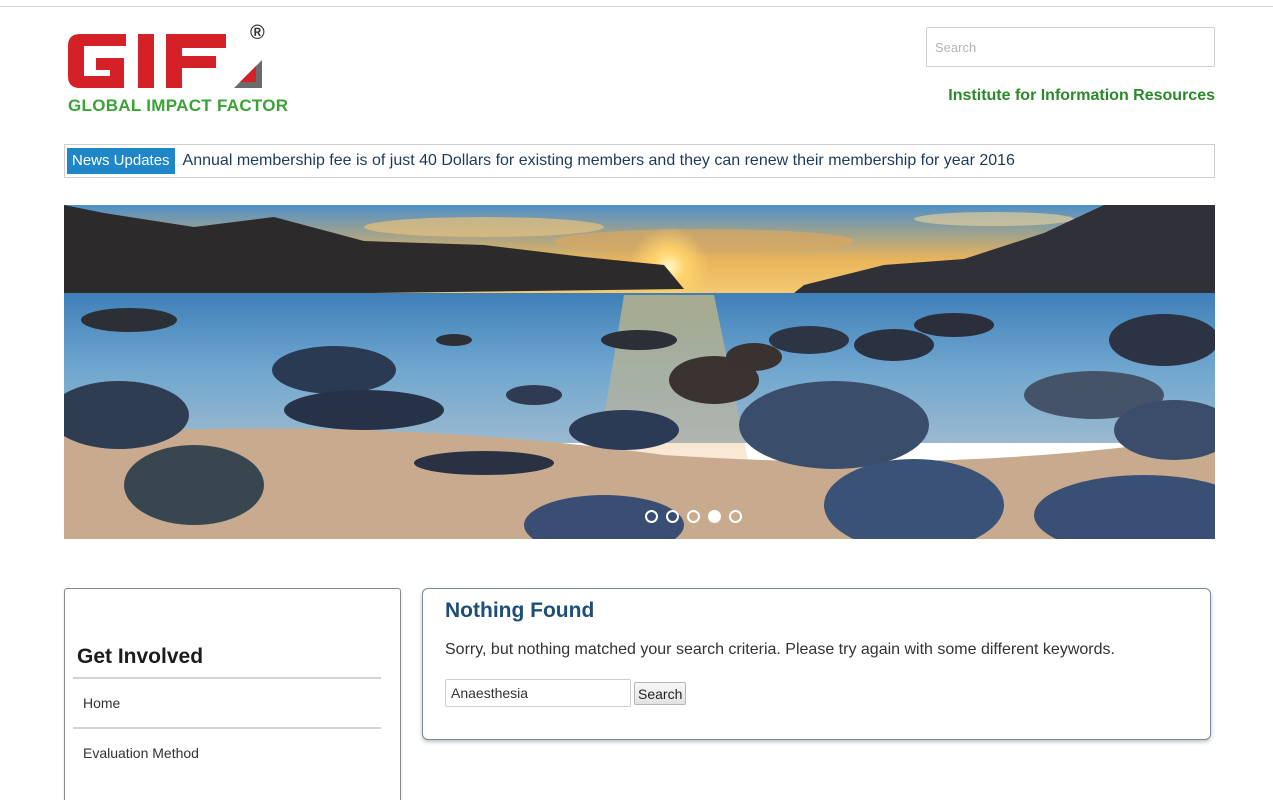 Image resolution: width=1273 pixels, height=800 pixels. Describe the element at coordinates (121, 161) in the screenshot. I see `news-label: News Updates` at that location.